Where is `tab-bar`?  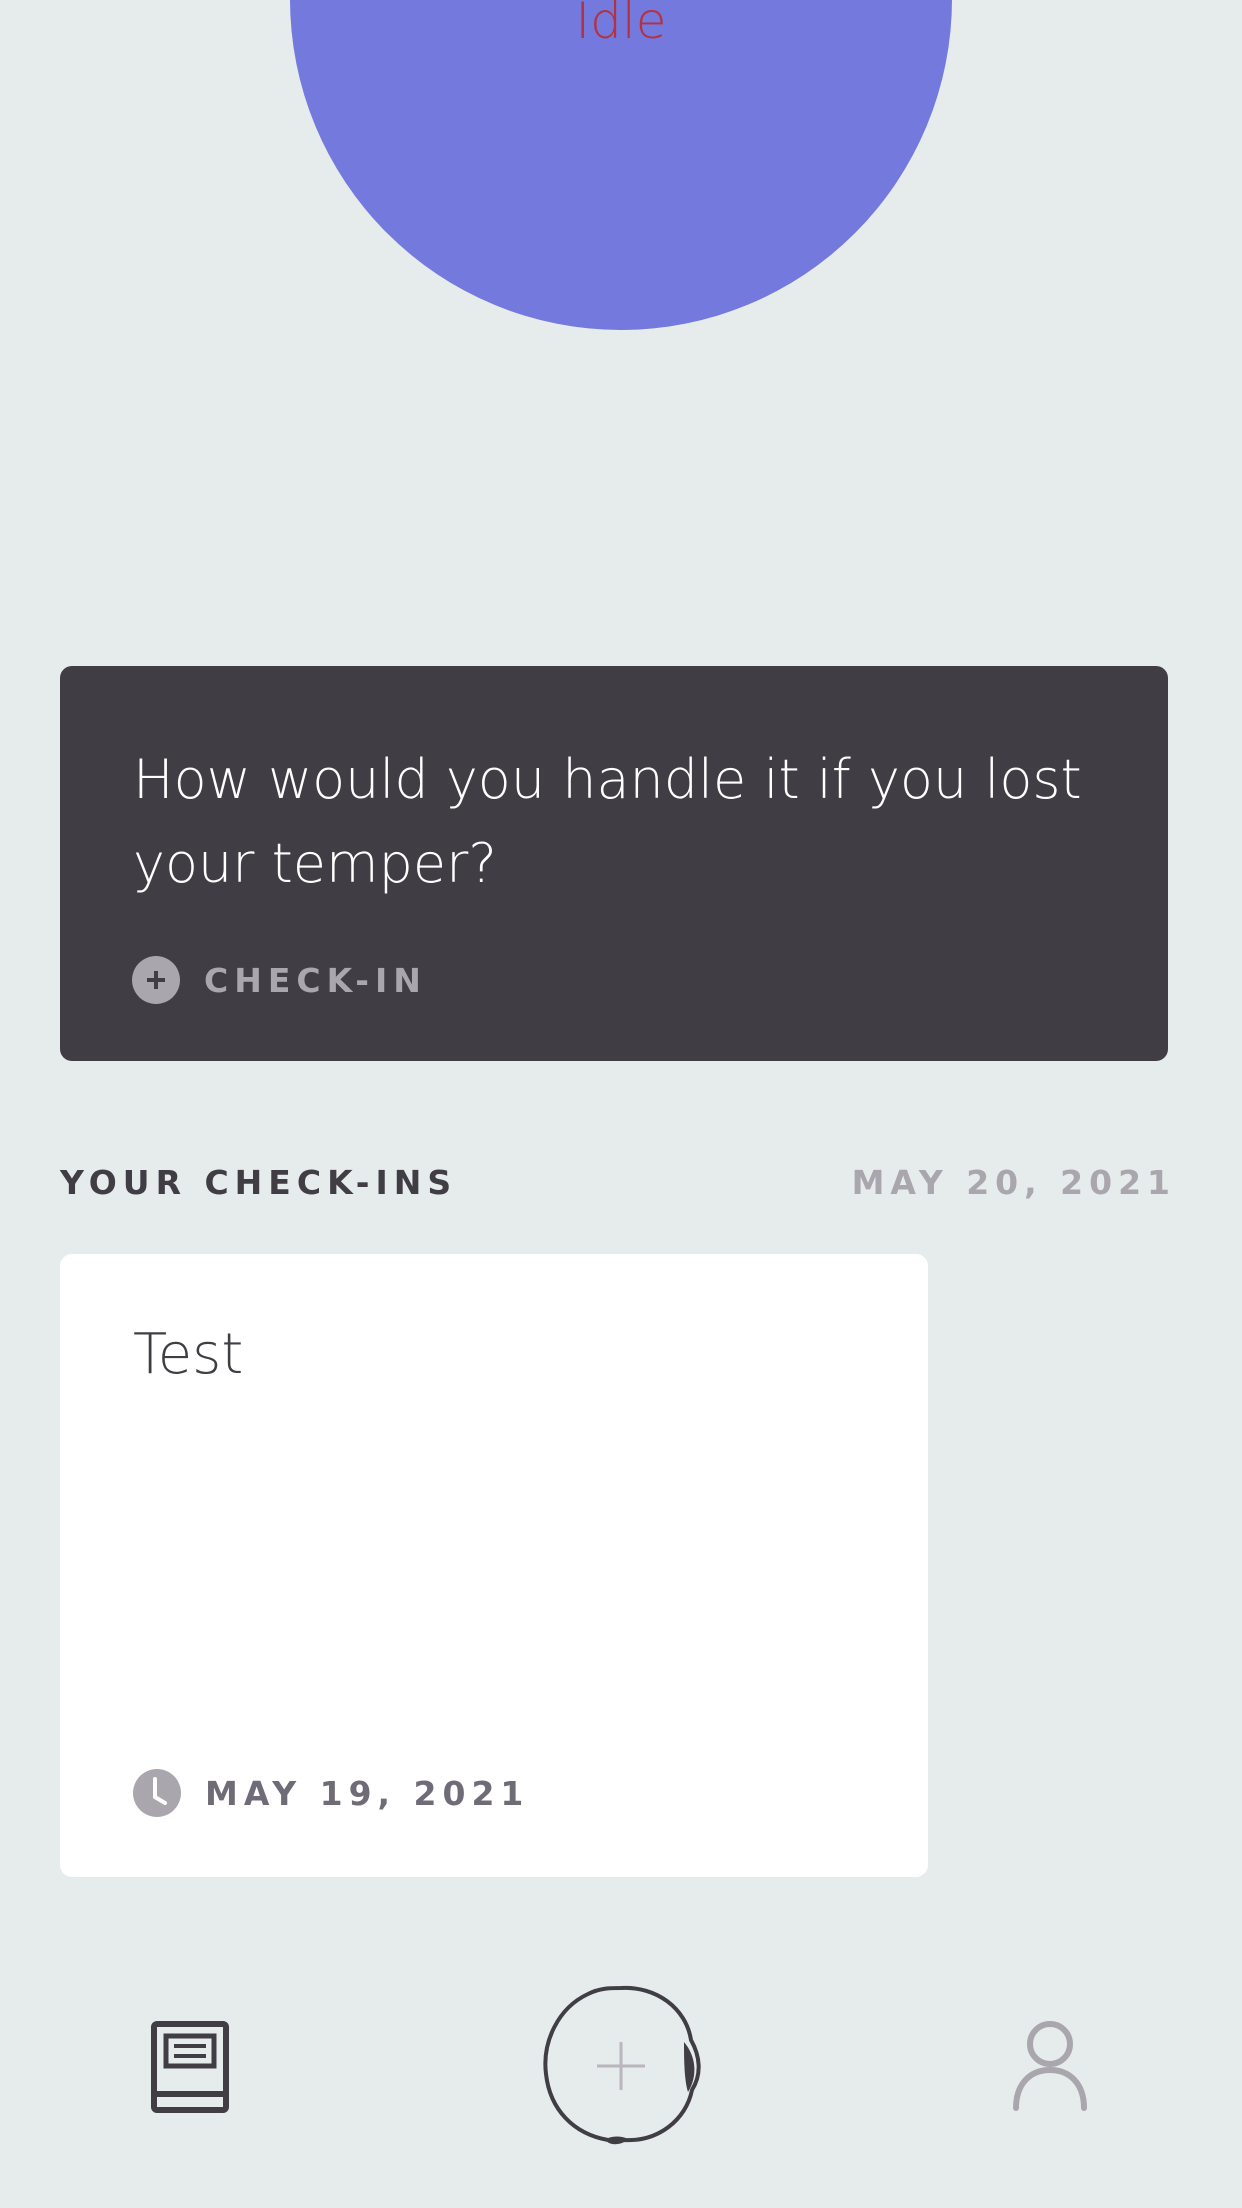
tab-bar is located at coordinates (621, 2084).